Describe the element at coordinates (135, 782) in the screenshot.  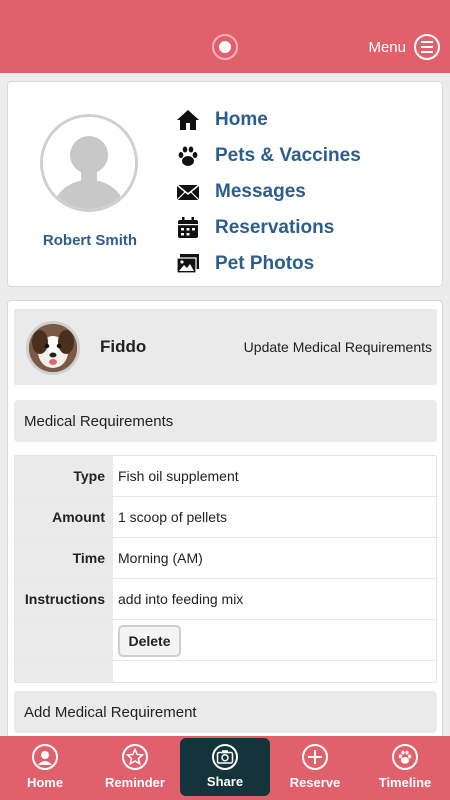
I see `tab-label-reminder: Reminder` at that location.